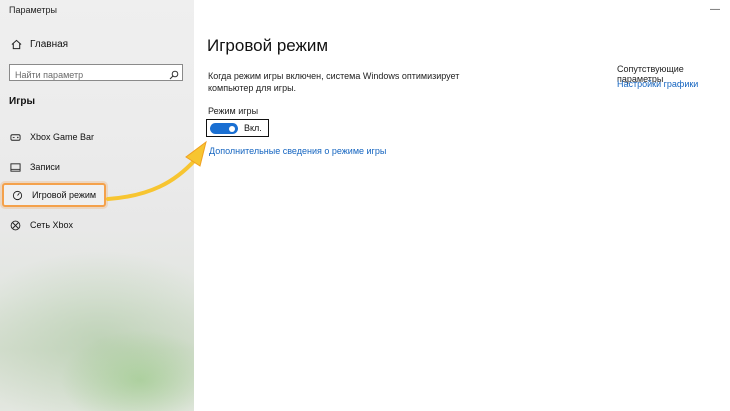 The image size is (730, 411). Describe the element at coordinates (657, 84) in the screenshot. I see `graphics-settings-link: Настройки графики` at that location.